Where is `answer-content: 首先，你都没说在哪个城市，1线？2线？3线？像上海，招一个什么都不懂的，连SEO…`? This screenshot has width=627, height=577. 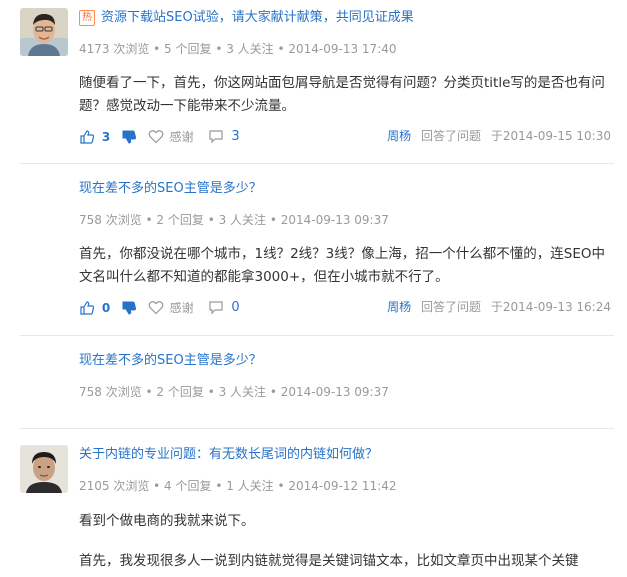
answer-content: 首先，你都没说在哪个城市，1线？2线？3线？像上海，招一个什么都不懂的，连SEO… is located at coordinates (342, 265).